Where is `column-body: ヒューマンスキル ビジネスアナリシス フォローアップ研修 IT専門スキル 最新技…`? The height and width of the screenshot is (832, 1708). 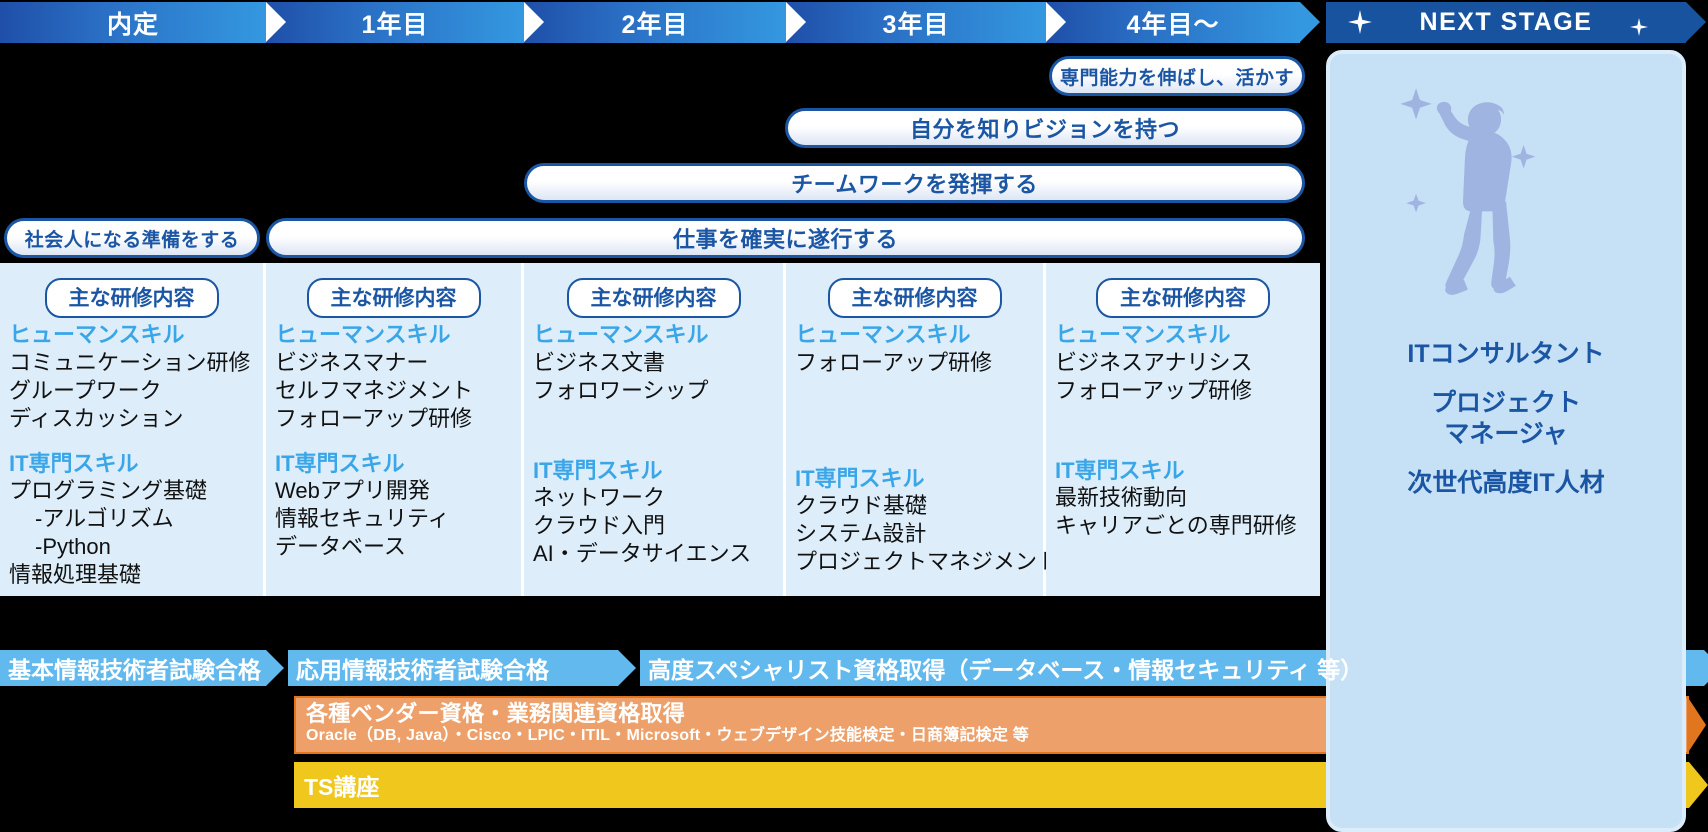
column-body: ヒューマンスキル ビジネスアナリシス フォローアップ研修 IT専門スキル 最新技… is located at coordinates (1184, 430).